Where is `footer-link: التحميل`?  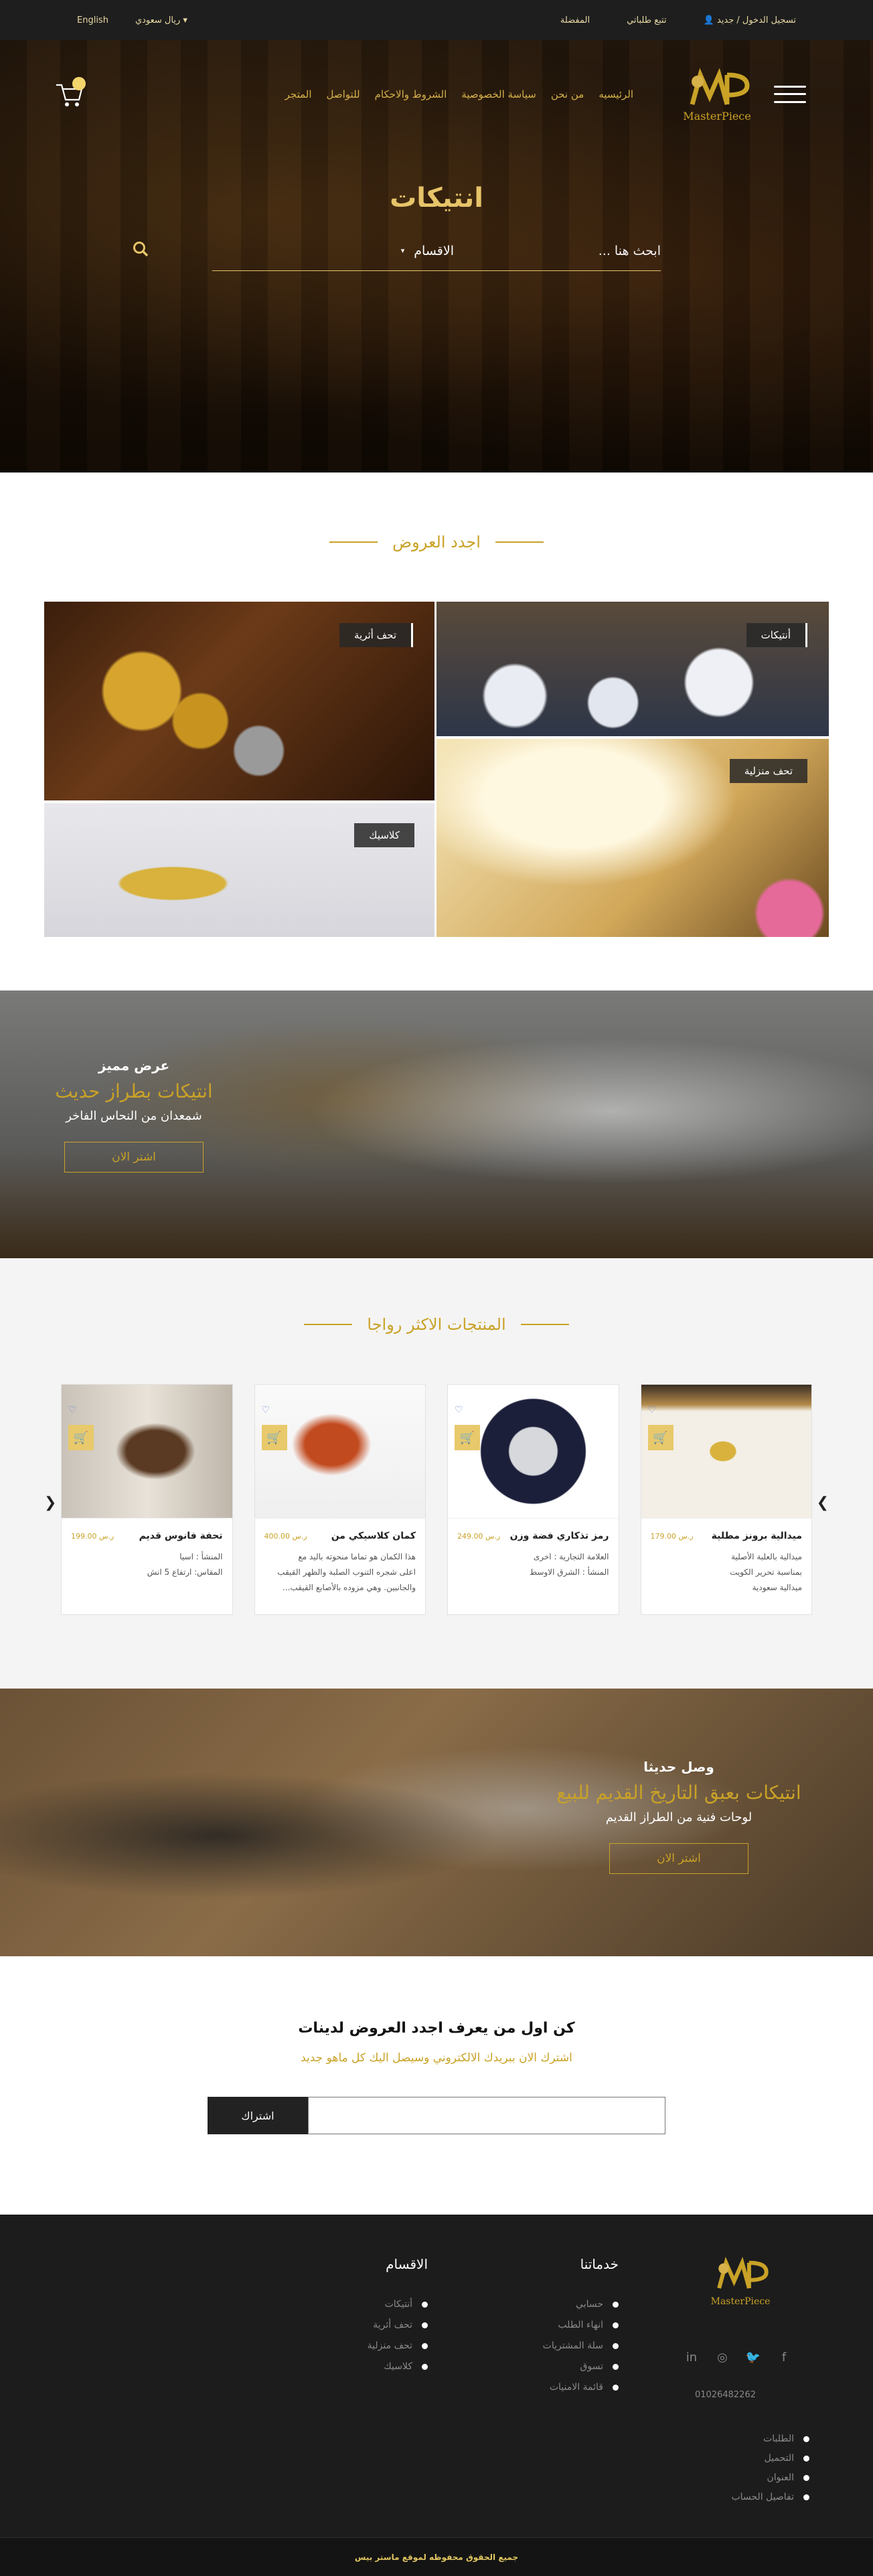 footer-link: التحميل is located at coordinates (770, 2458).